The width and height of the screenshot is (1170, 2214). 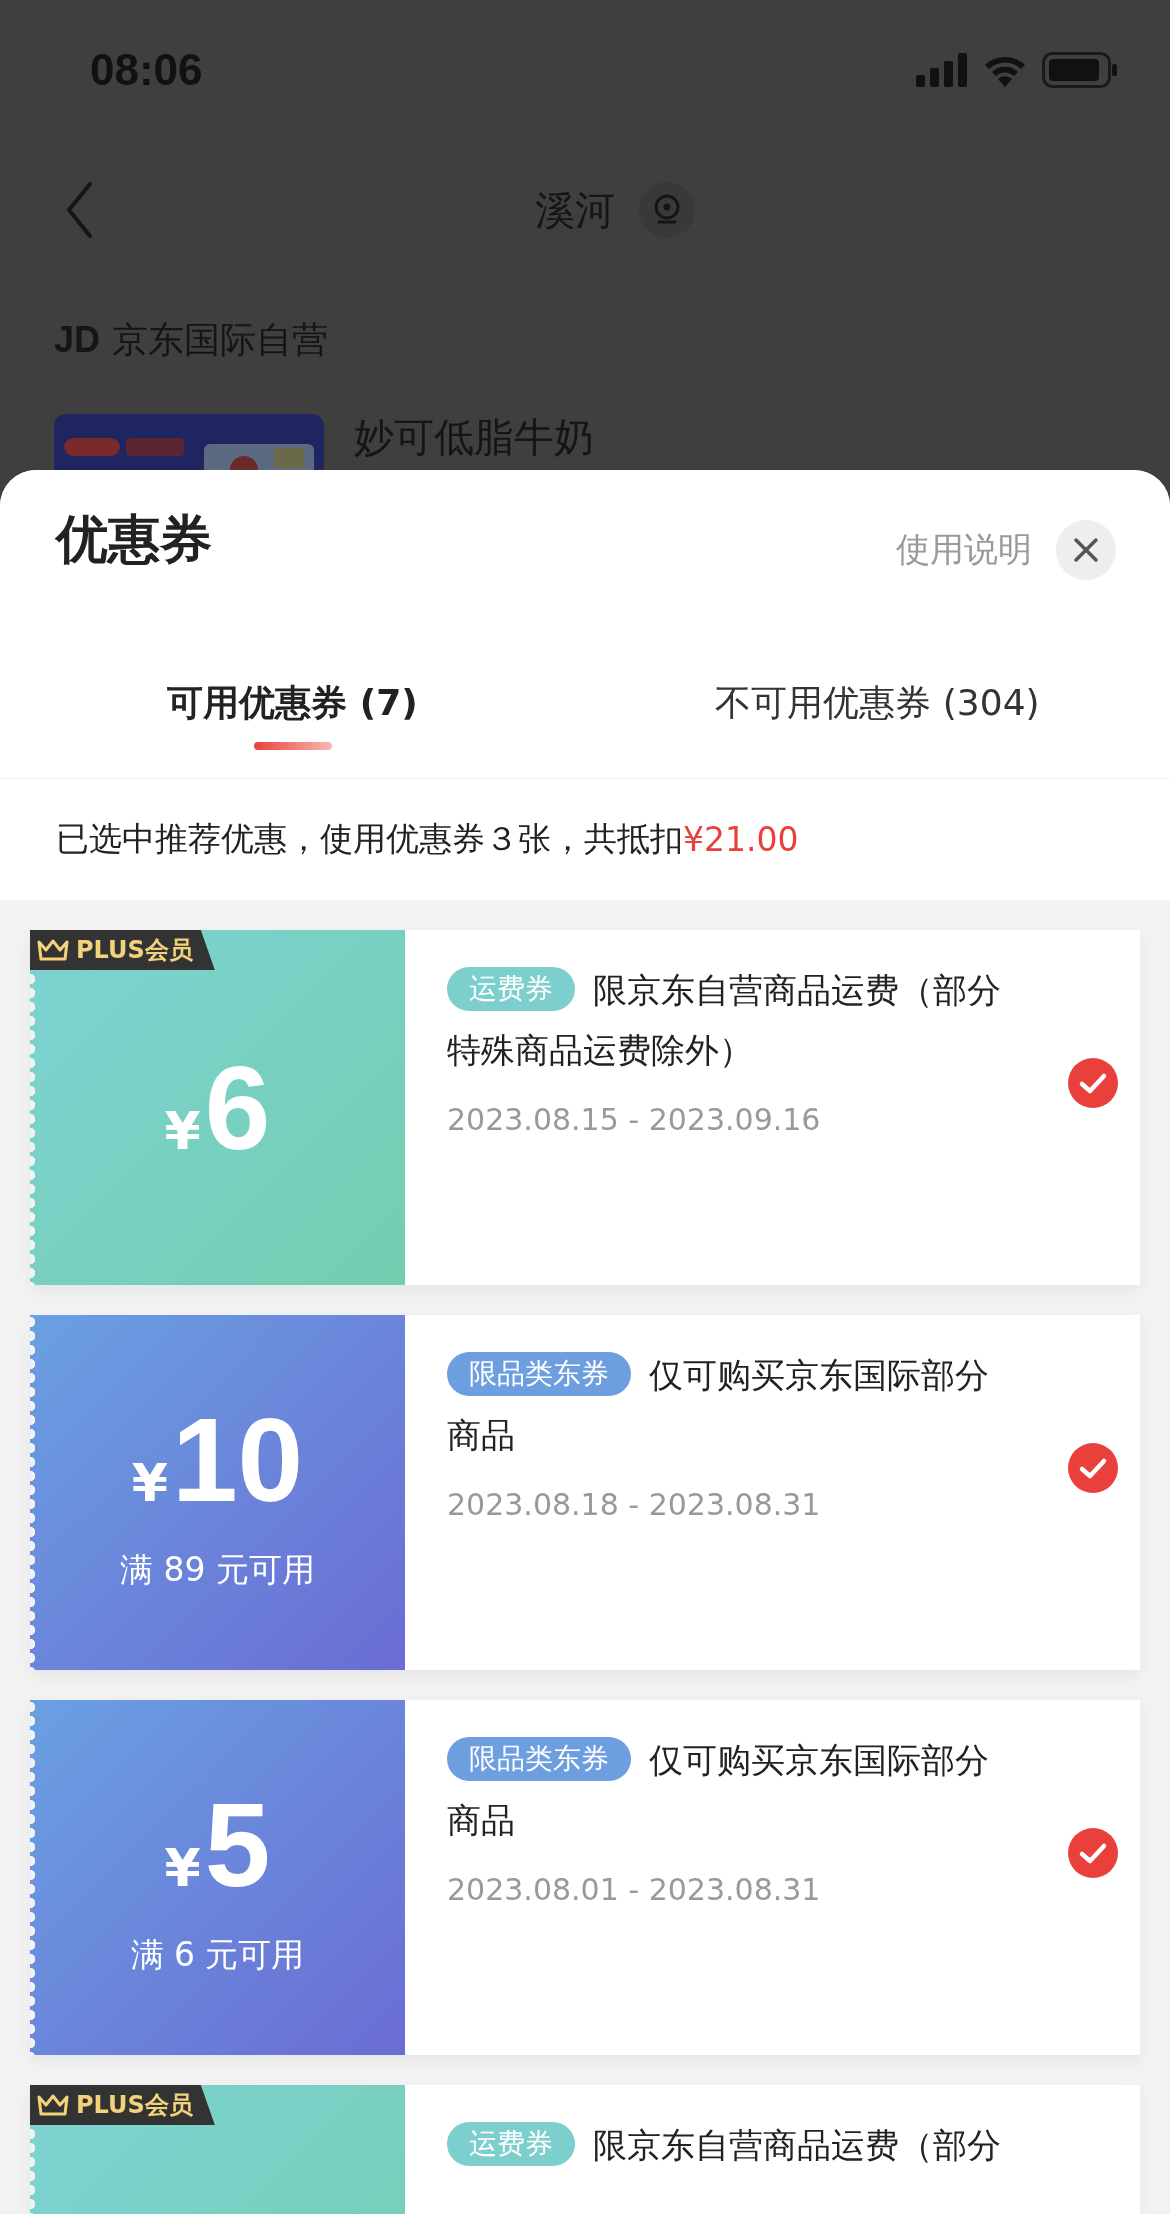 What do you see at coordinates (877, 703) in the screenshot?
I see `coupon-tab: 不可用优惠券 (304)` at bounding box center [877, 703].